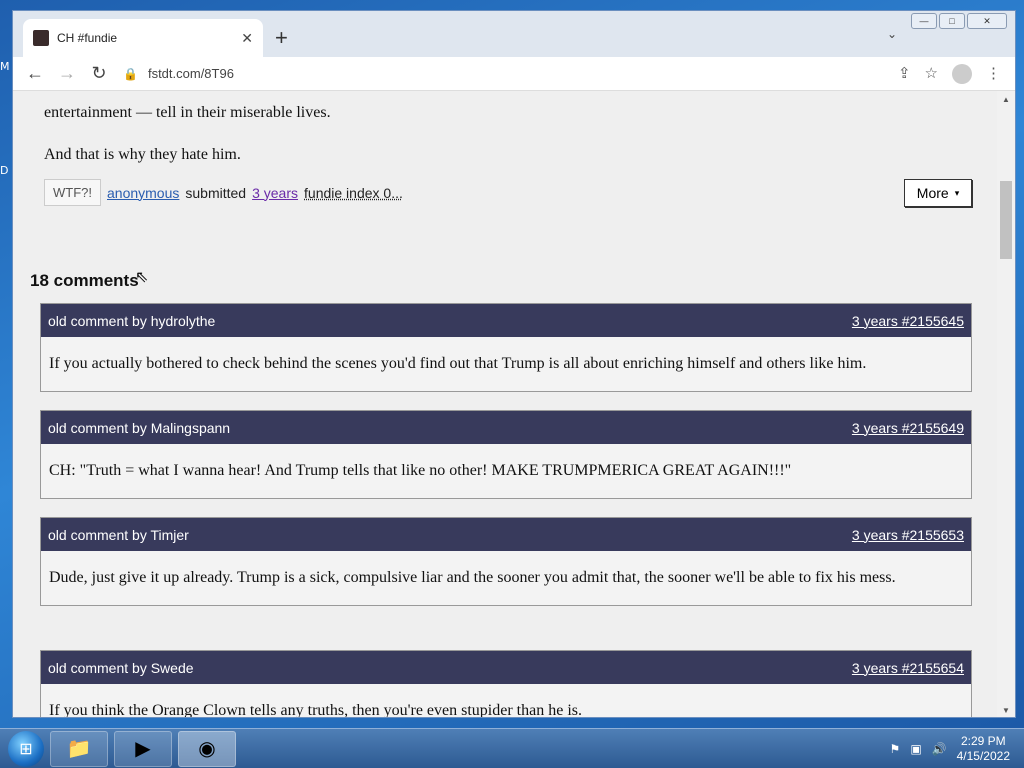 Image resolution: width=1024 pixels, height=768 pixels. I want to click on forward-arrow-icon: →, so click(67, 73).